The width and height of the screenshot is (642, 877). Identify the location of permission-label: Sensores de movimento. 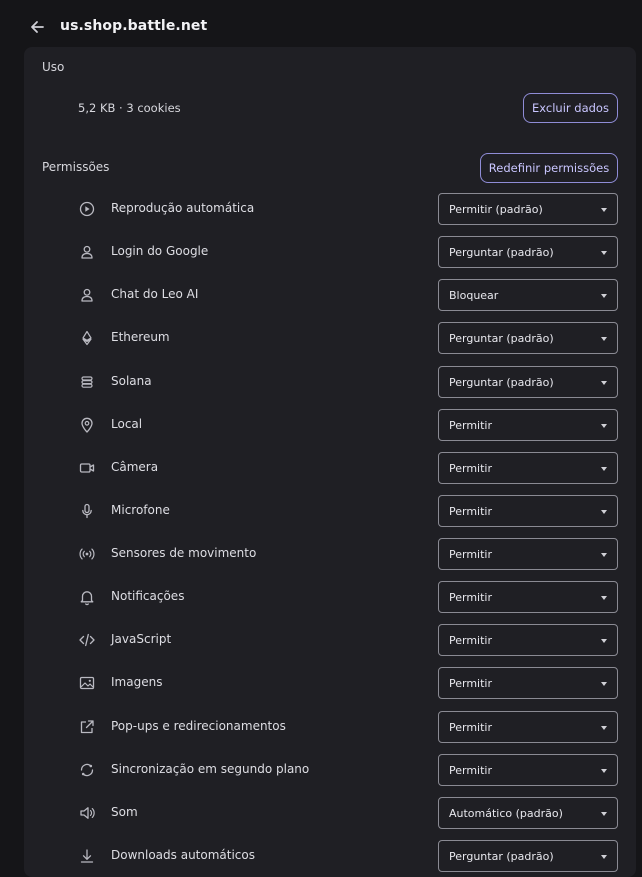
(184, 553).